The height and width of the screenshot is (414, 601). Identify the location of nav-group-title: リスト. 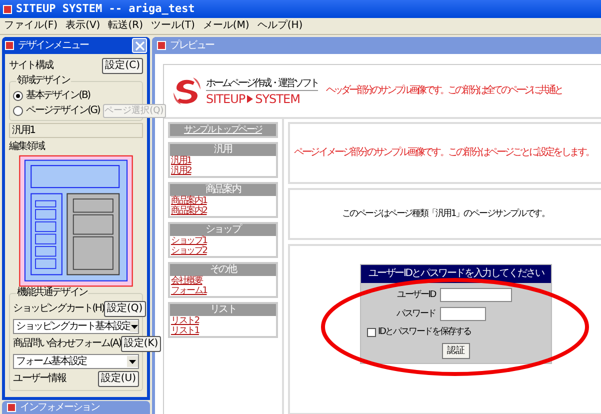
(223, 310).